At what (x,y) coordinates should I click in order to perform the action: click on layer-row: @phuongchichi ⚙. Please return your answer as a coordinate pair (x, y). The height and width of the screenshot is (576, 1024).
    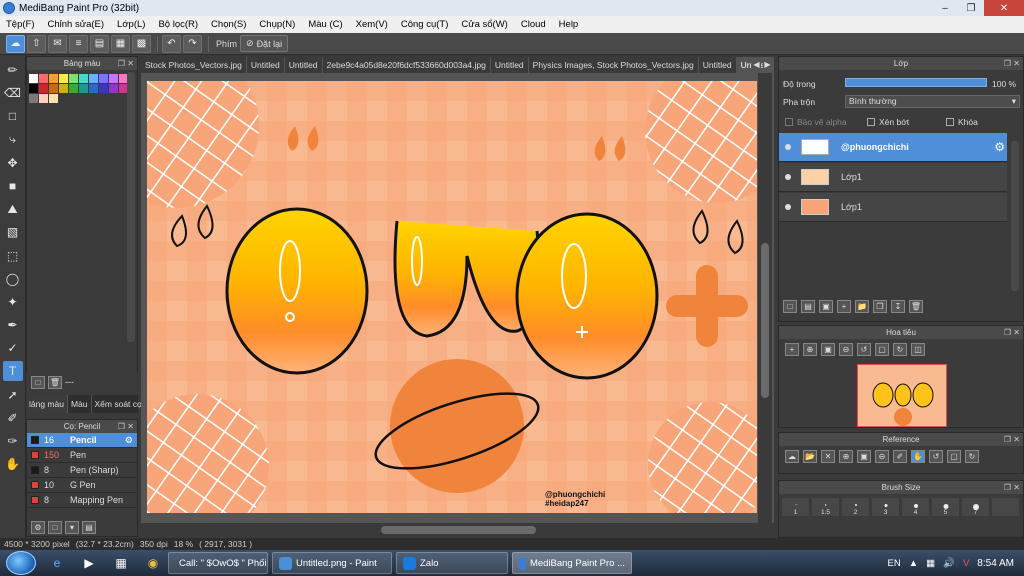
    Looking at the image, I should click on (893, 147).